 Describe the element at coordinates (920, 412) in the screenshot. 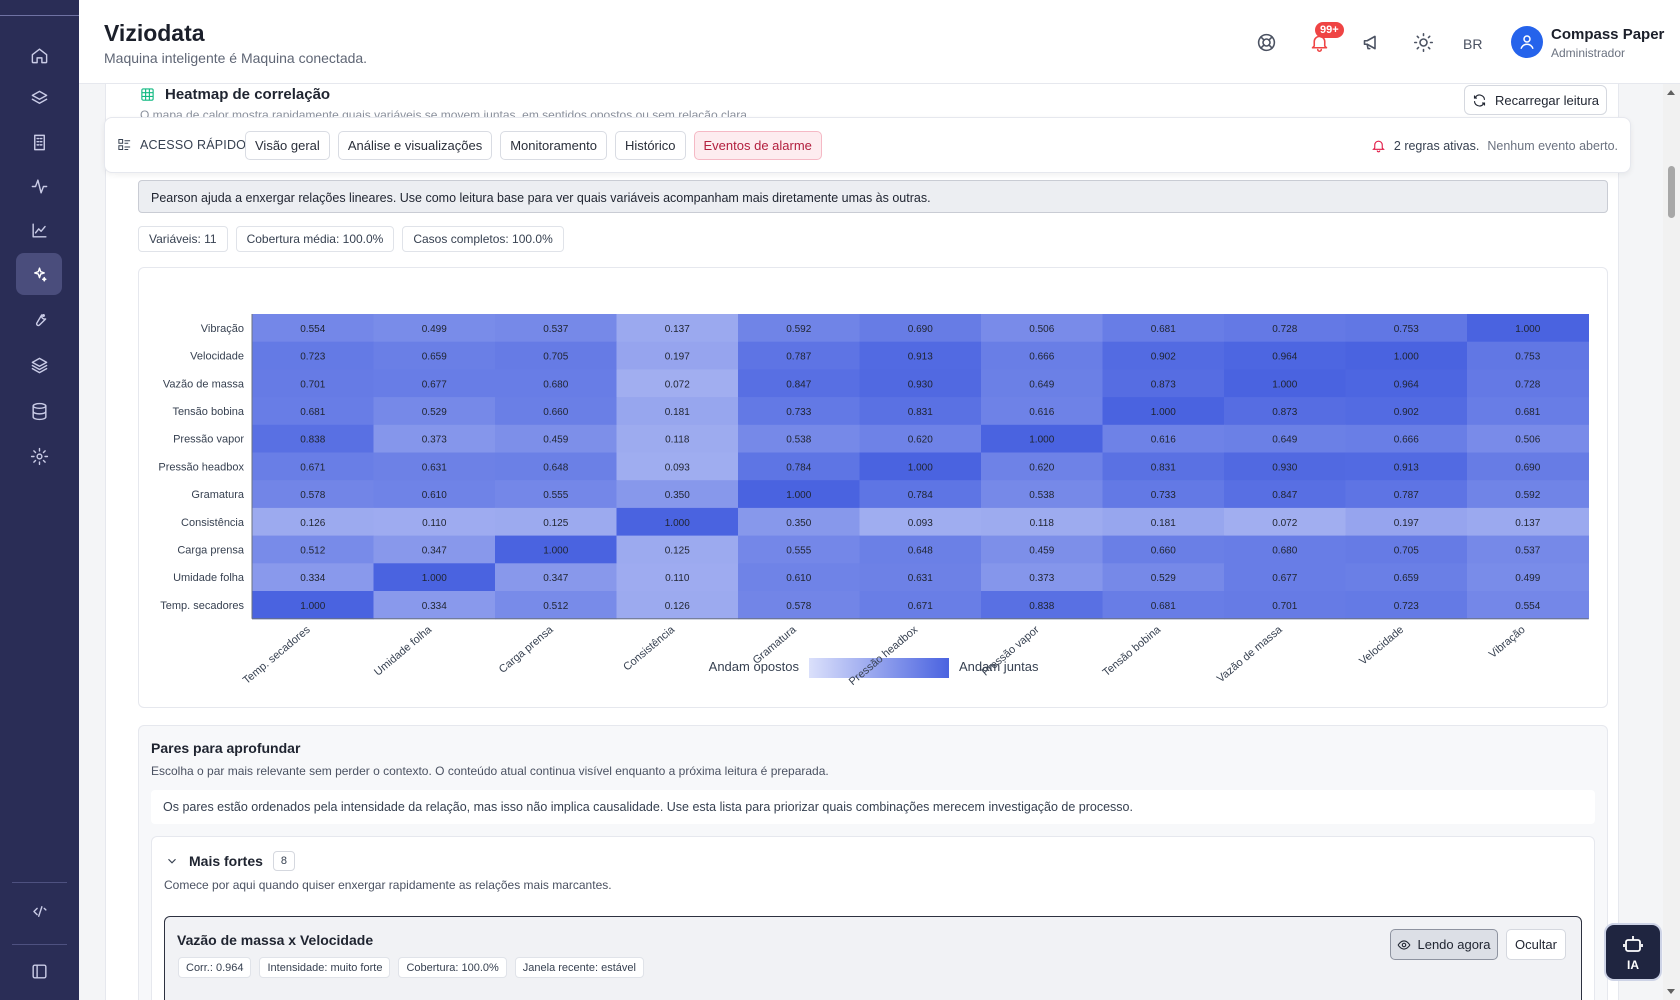

I see `heatmap-cell-value: 0.831` at that location.